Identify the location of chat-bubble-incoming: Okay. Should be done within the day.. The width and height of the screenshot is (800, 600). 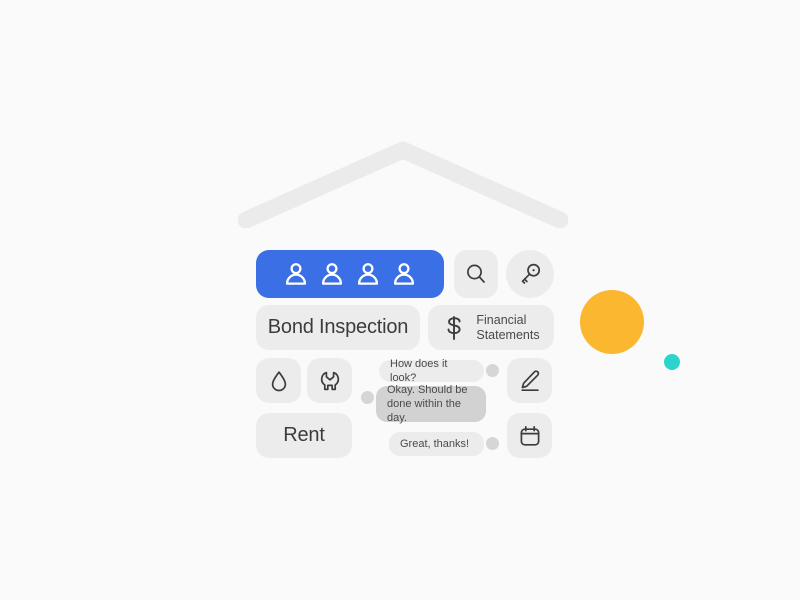
(431, 404).